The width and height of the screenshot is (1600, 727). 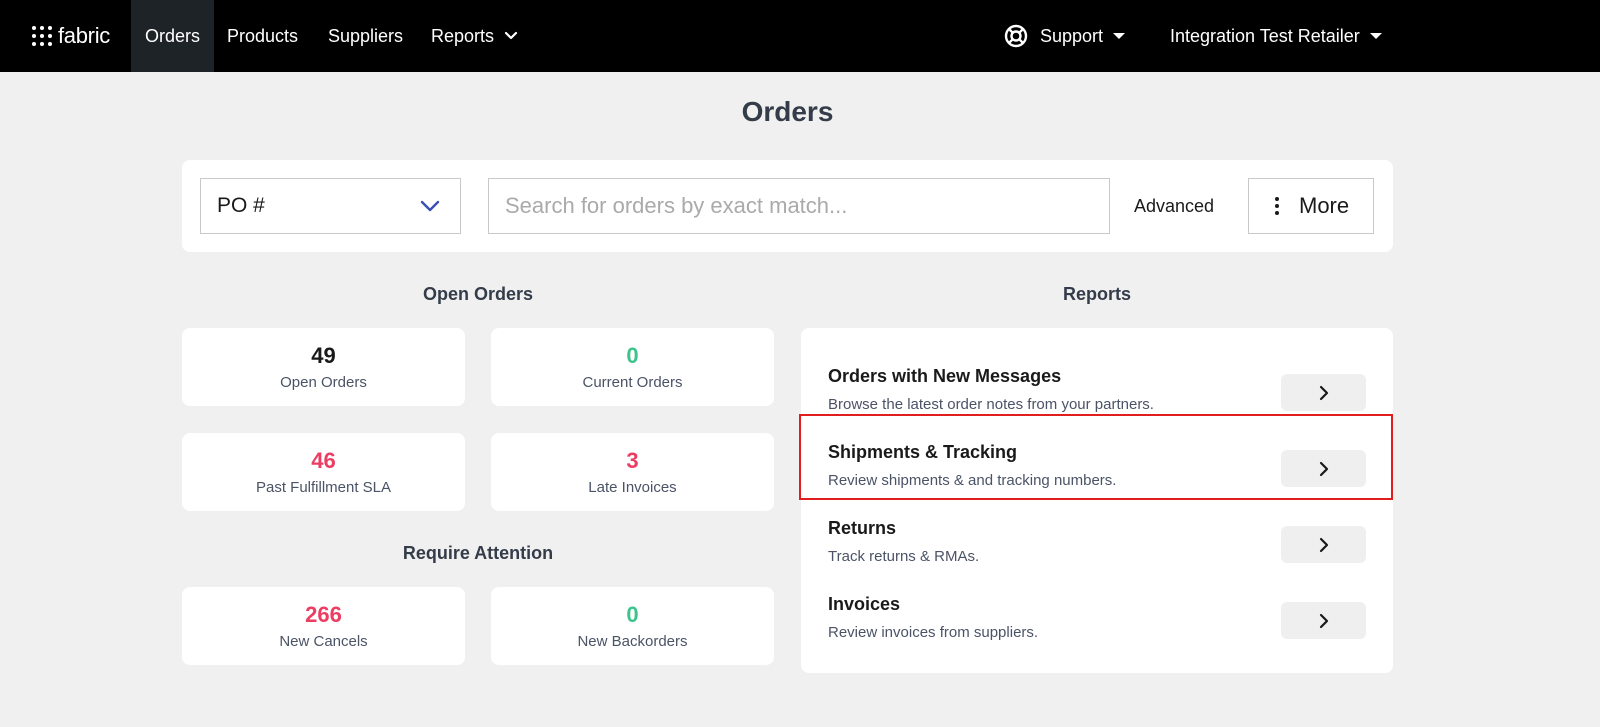 What do you see at coordinates (42, 36) in the screenshot?
I see `grid-dots-icon` at bounding box center [42, 36].